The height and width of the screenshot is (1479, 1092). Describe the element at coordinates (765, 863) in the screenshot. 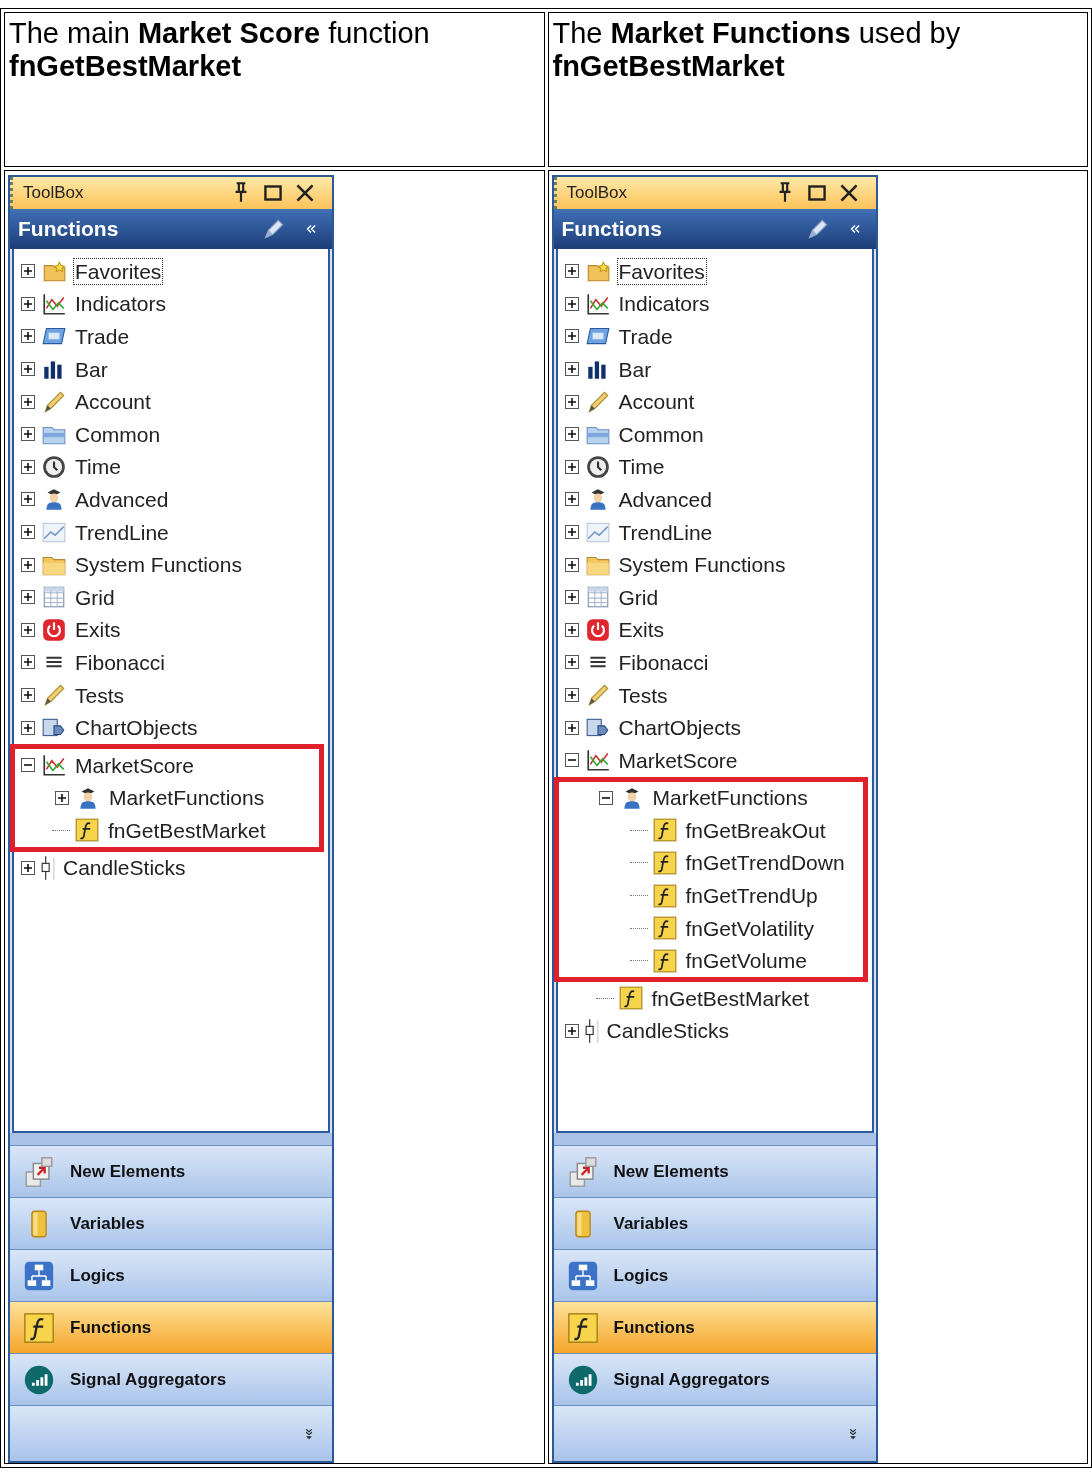

I see `tree-item: fnGetTrendDown` at that location.